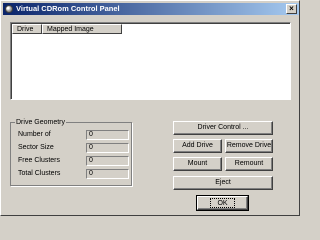 This screenshot has width=320, height=240. Describe the element at coordinates (41, 122) in the screenshot. I see `drive-geometry-title: Drive Geometry` at that location.